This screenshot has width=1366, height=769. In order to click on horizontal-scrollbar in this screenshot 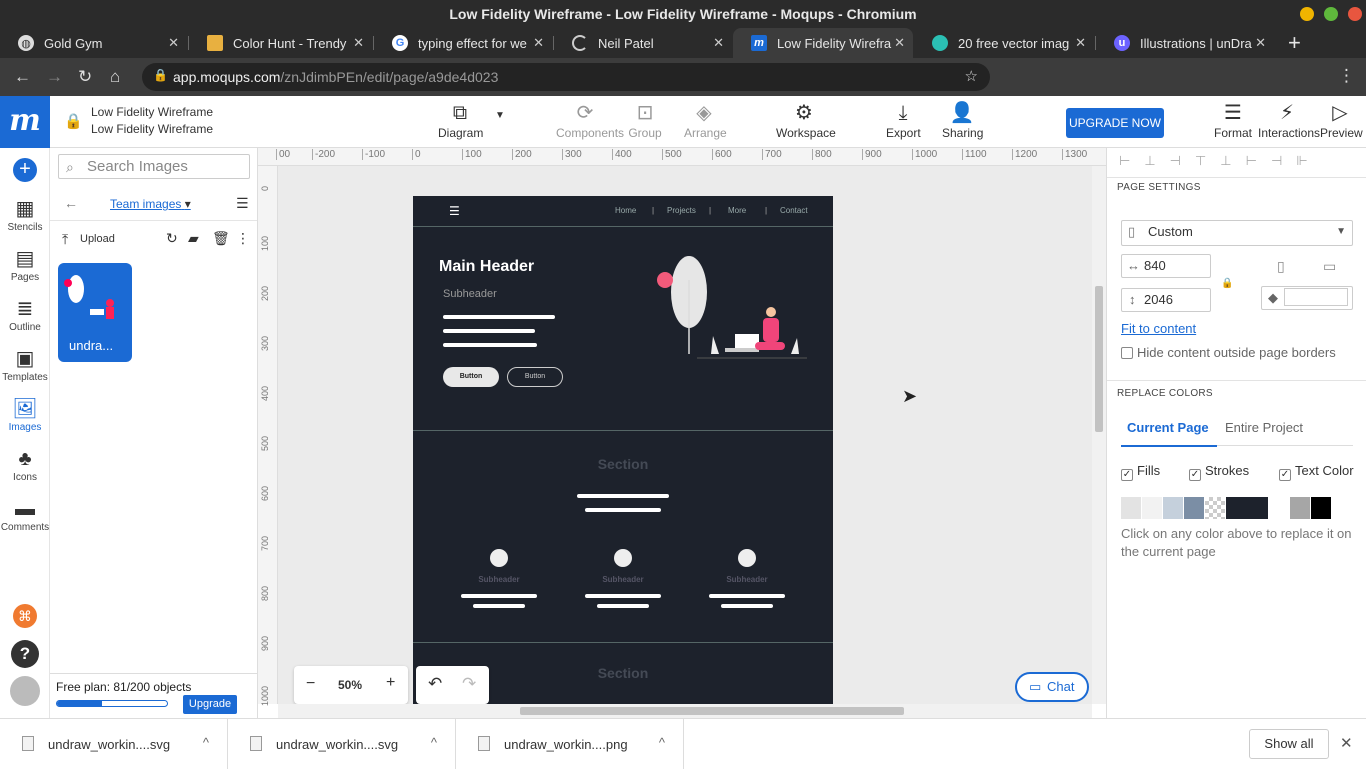, I will do `click(685, 711)`.